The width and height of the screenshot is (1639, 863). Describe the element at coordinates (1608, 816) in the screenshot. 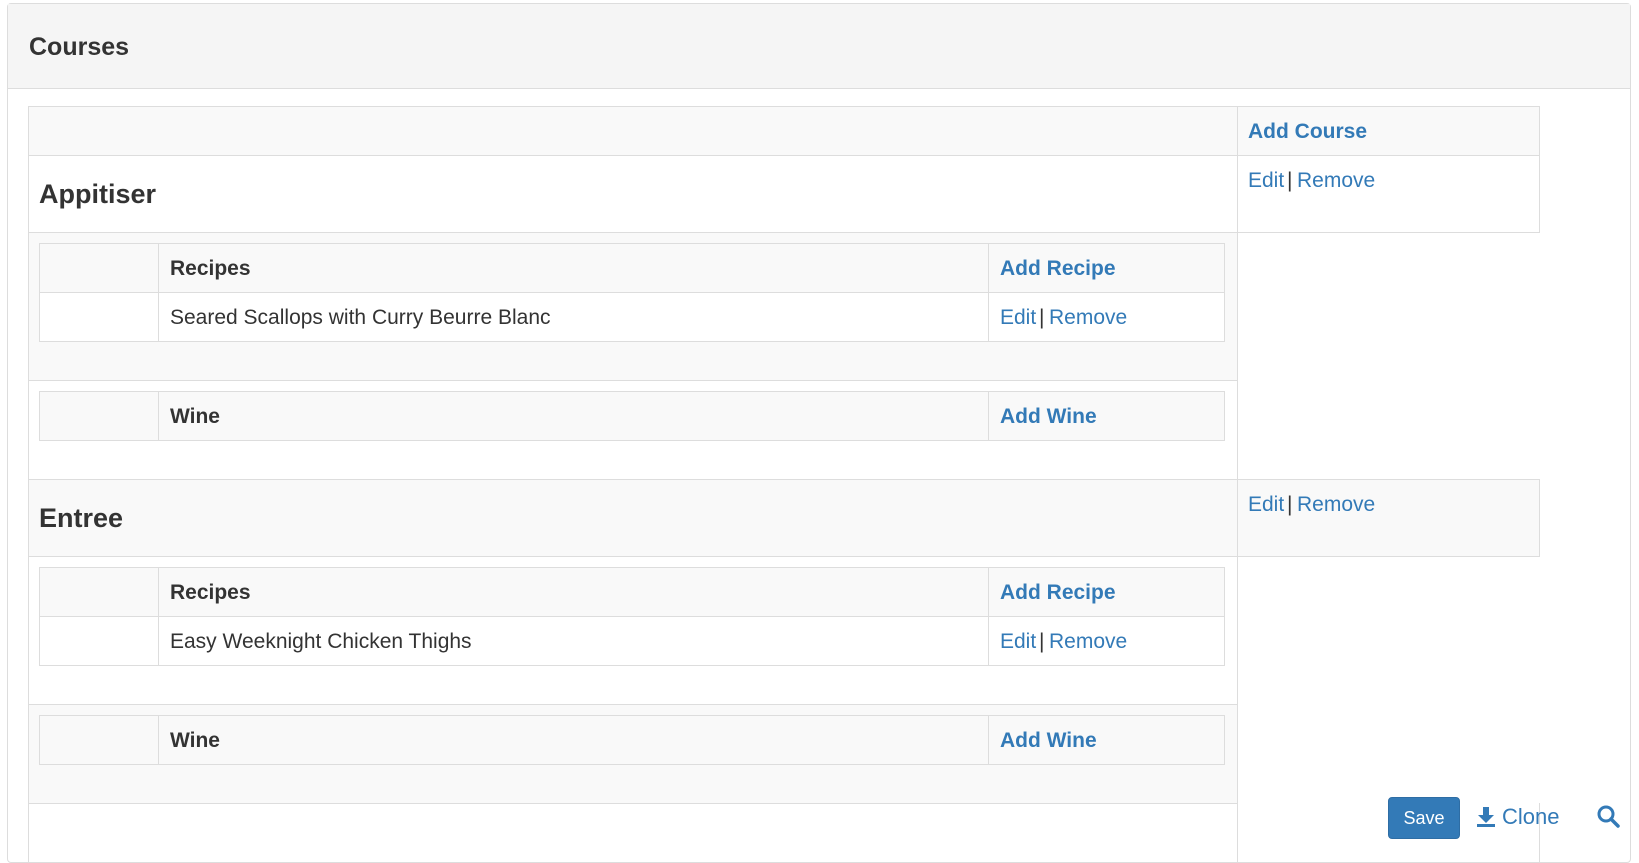

I see `search-icon` at that location.